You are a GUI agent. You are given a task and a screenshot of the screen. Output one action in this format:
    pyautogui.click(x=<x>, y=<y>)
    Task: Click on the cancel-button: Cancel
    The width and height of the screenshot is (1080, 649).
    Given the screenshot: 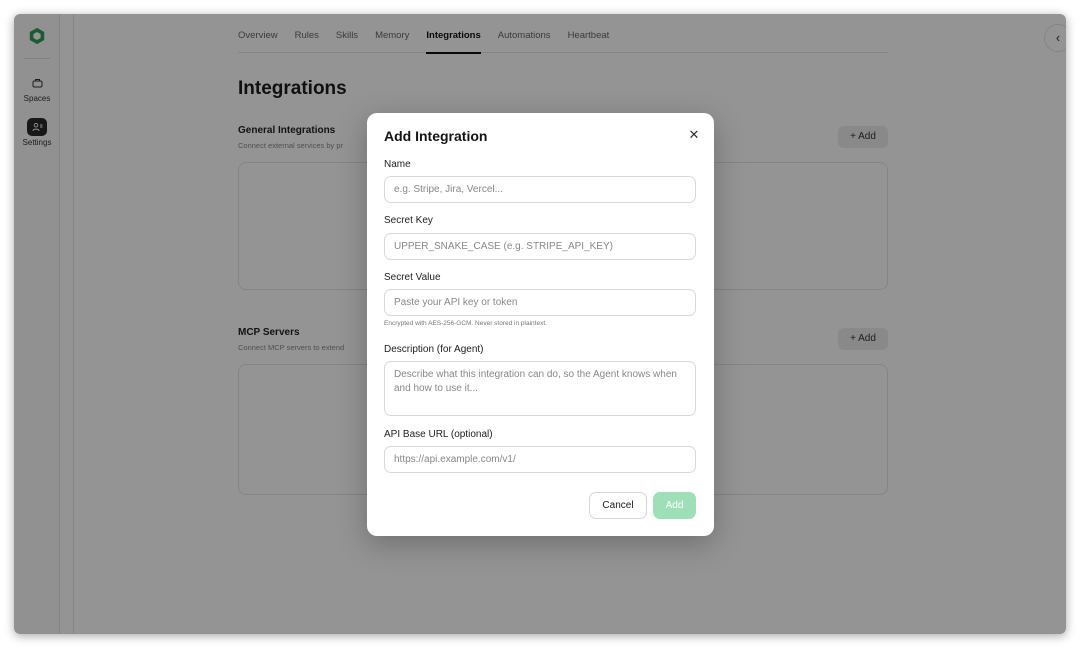 What is the action you would take?
    pyautogui.click(x=618, y=505)
    